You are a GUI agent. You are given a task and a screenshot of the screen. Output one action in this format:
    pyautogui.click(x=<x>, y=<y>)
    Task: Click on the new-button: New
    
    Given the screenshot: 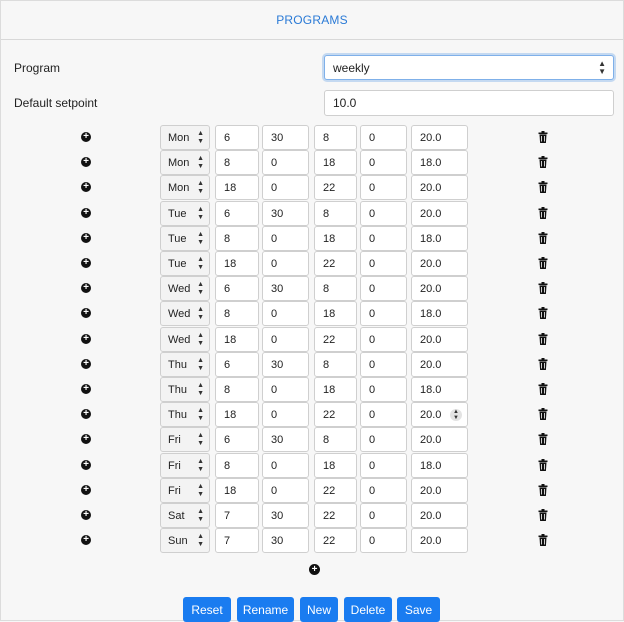 What is the action you would take?
    pyautogui.click(x=319, y=609)
    